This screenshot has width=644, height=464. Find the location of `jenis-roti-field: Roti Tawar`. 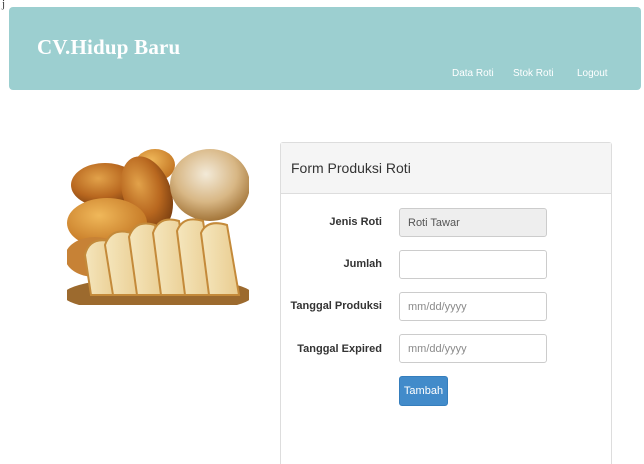

jenis-roti-field: Roti Tawar is located at coordinates (473, 222).